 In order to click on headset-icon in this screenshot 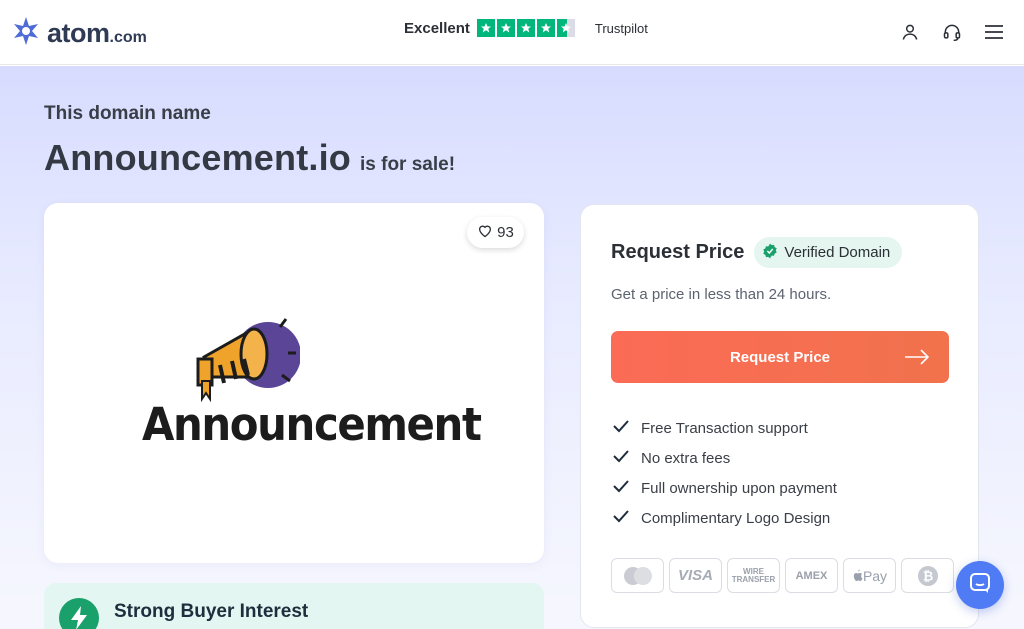, I will do `click(952, 32)`.